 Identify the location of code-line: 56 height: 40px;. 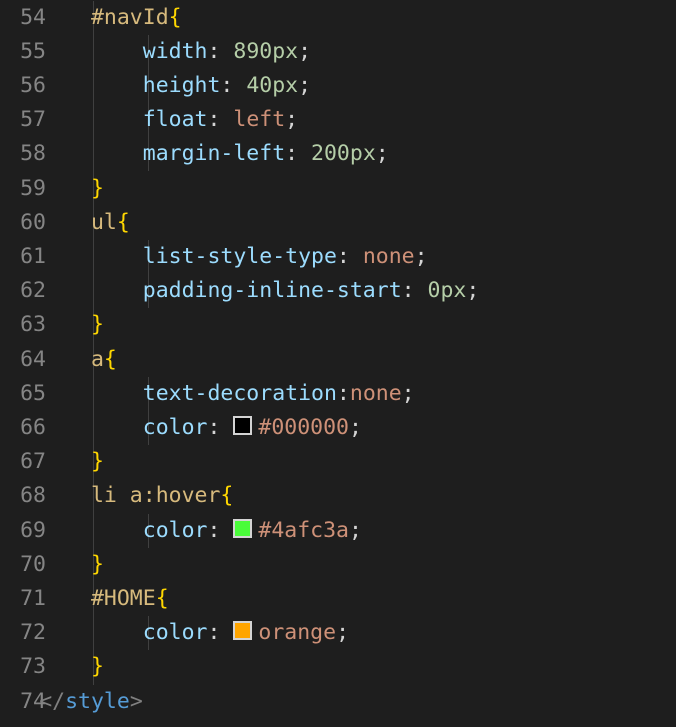
(338, 86).